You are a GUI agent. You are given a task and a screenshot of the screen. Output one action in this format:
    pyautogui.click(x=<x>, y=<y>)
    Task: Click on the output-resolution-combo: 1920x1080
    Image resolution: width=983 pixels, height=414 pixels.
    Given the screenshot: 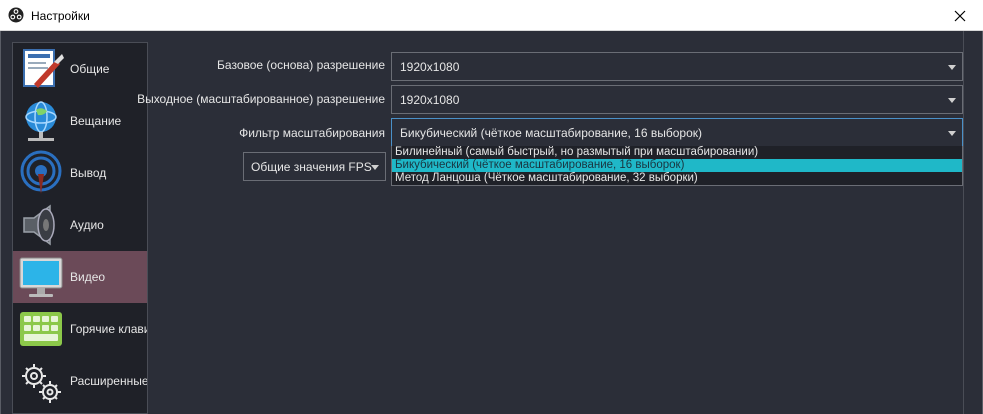 What is the action you would take?
    pyautogui.click(x=677, y=99)
    